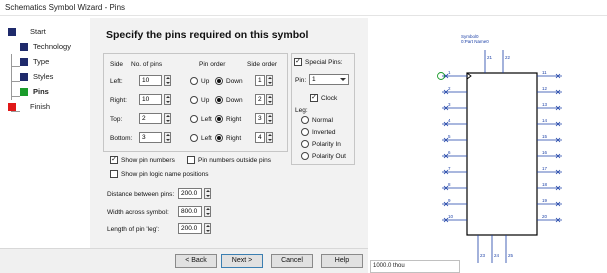 The image size is (607, 273). What do you see at coordinates (544, 72) in the screenshot?
I see `pin-right-number: 11` at bounding box center [544, 72].